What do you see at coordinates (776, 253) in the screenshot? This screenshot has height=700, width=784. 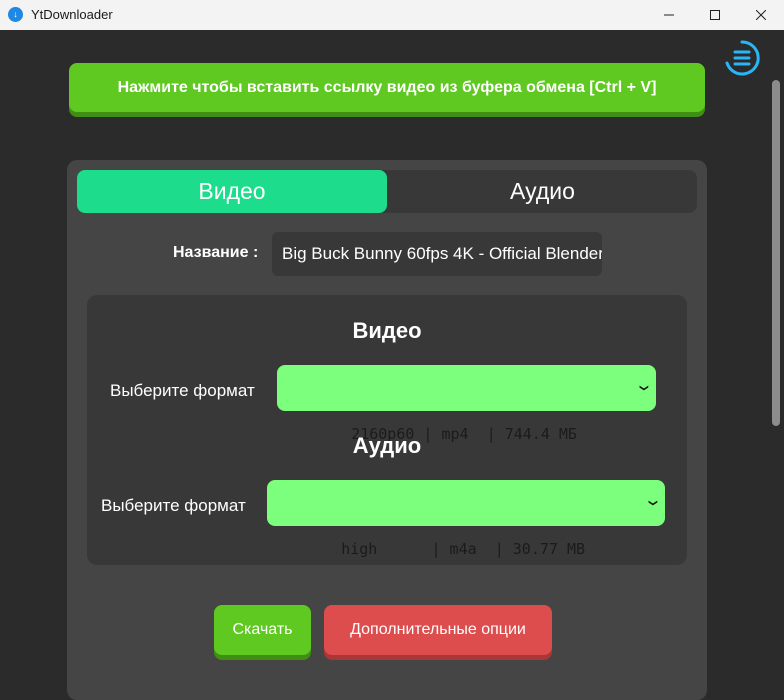 I see `scrollbar-thumb` at bounding box center [776, 253].